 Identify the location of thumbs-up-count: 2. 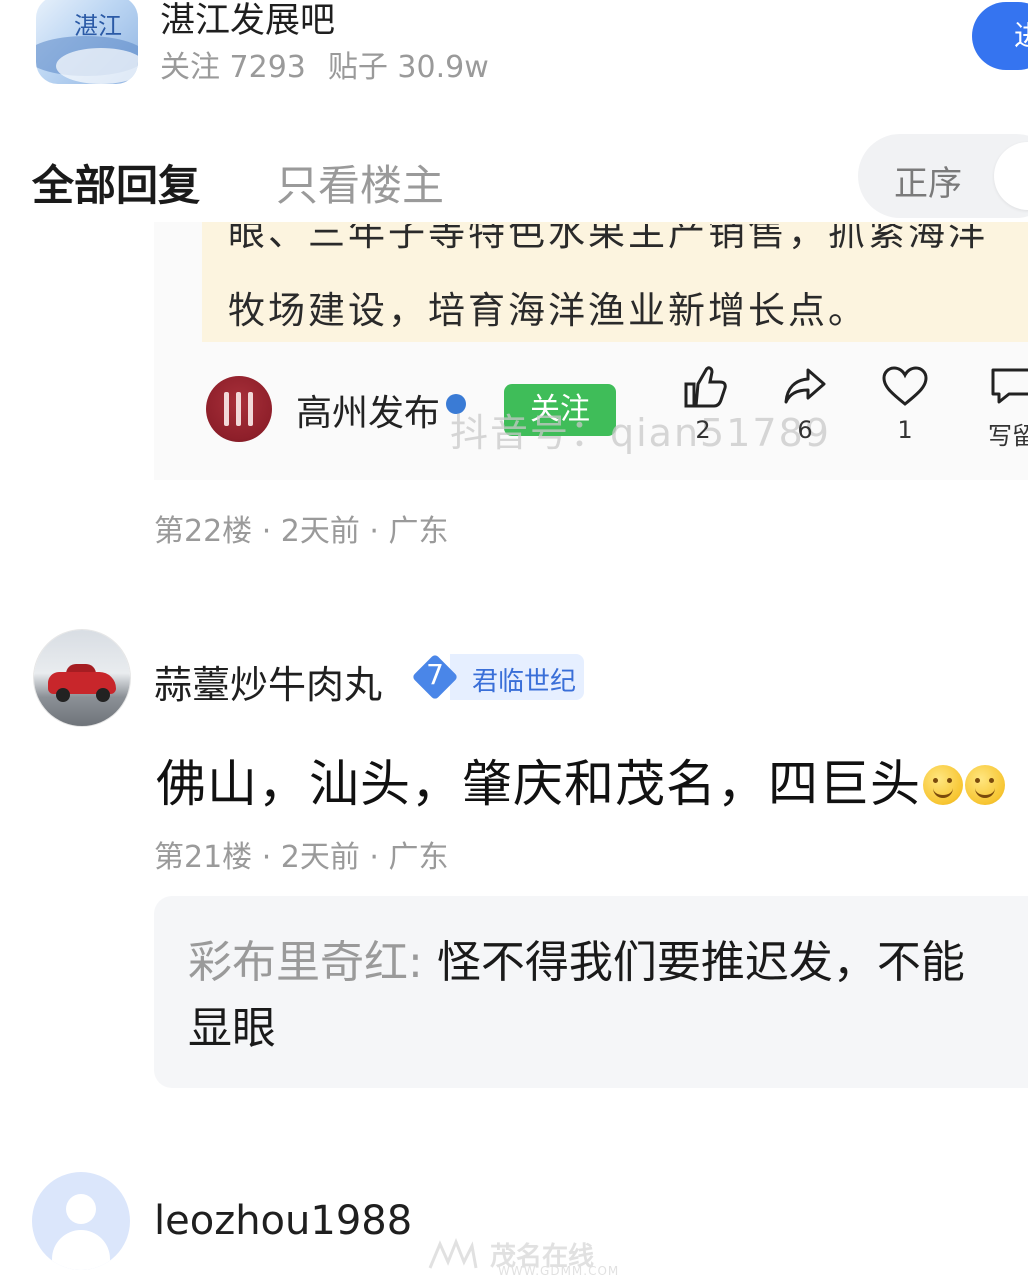
(703, 430).